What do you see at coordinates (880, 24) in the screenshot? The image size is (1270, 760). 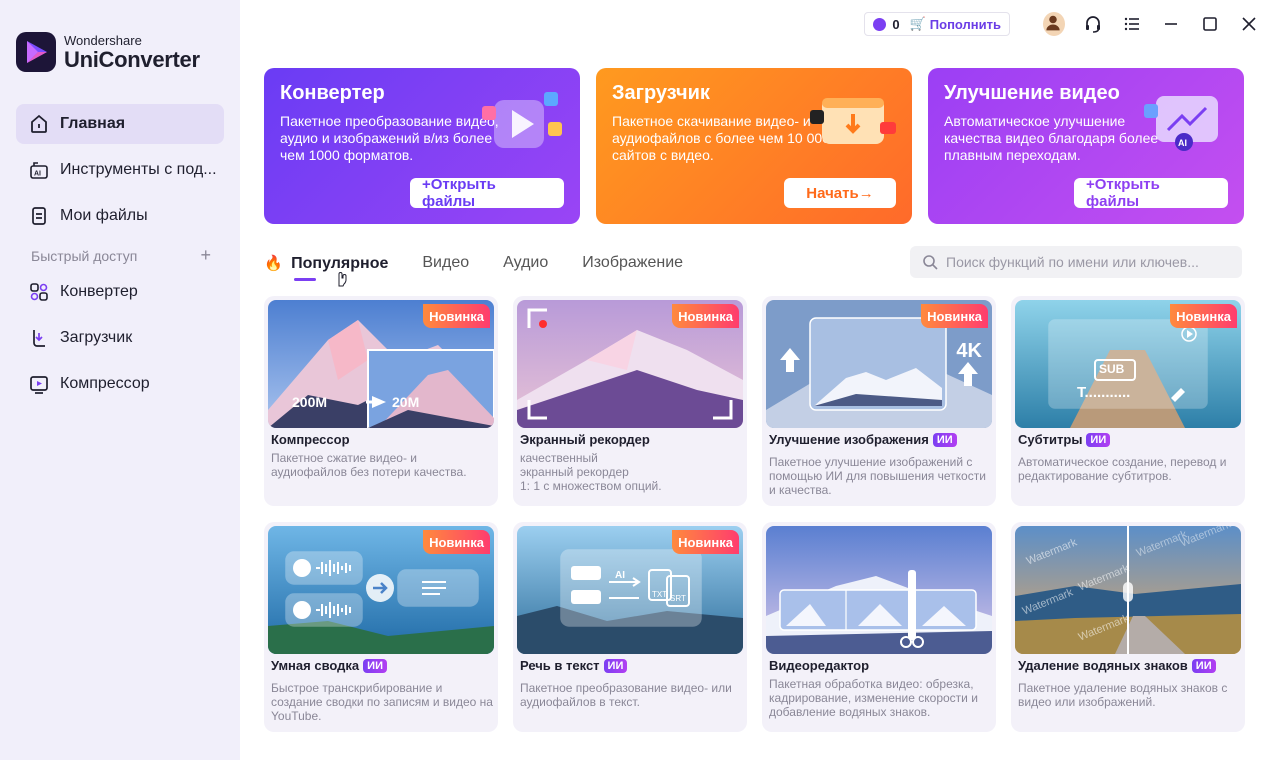 I see `coin-icon` at bounding box center [880, 24].